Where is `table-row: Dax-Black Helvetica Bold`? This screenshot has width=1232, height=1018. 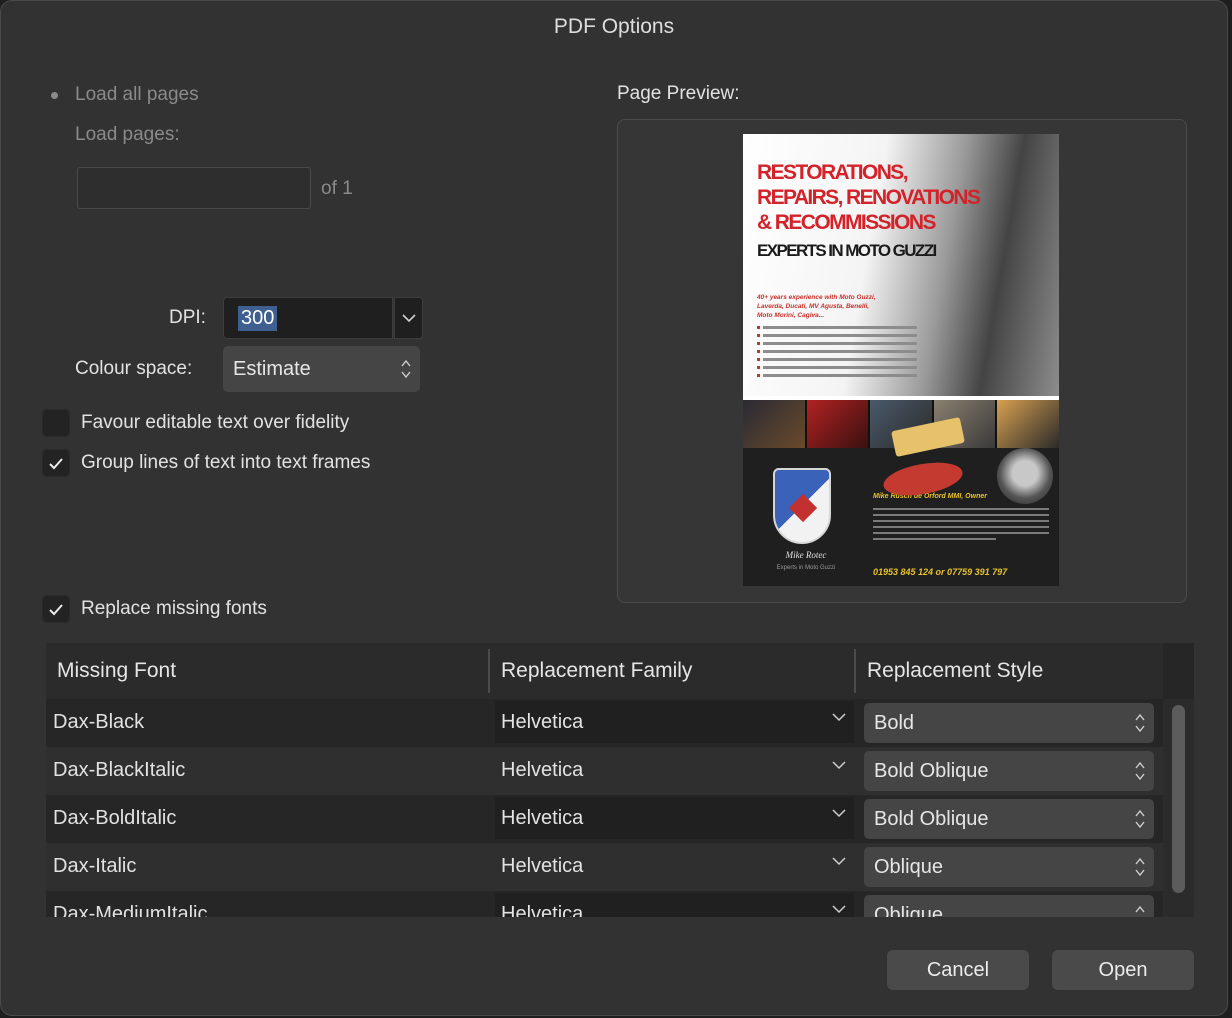
table-row: Dax-Black Helvetica Bold is located at coordinates (604, 723).